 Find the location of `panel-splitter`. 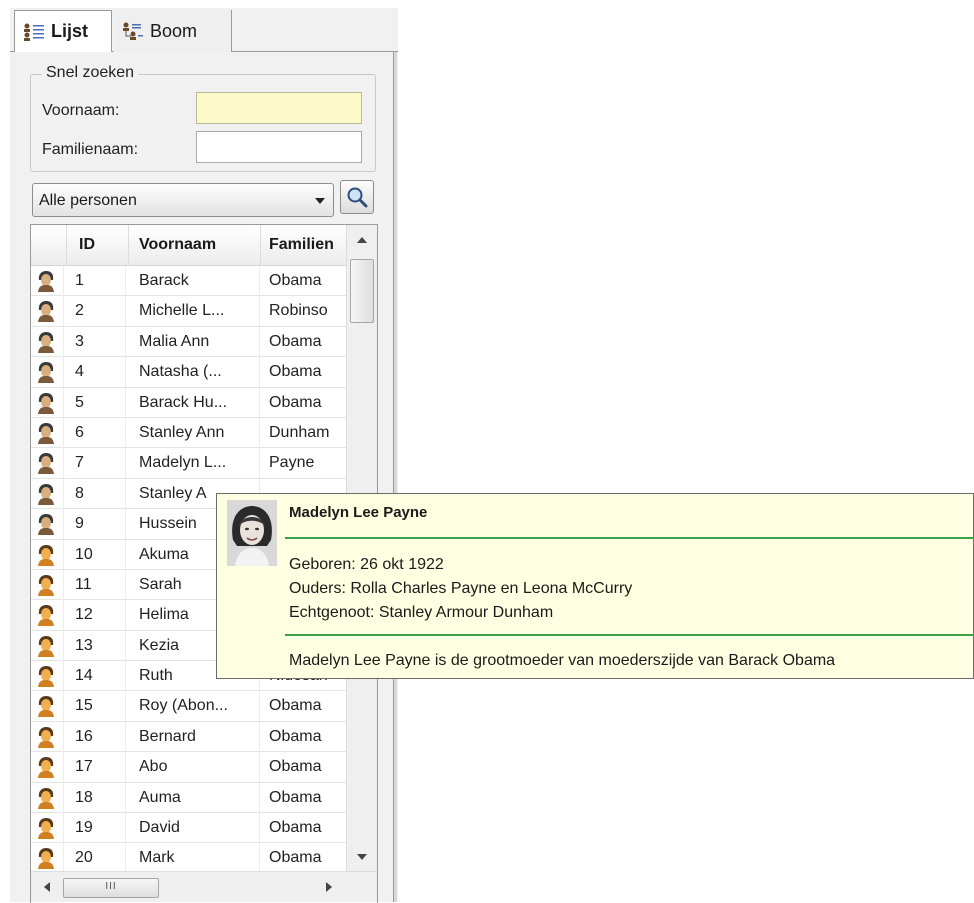

panel-splitter is located at coordinates (395, 477).